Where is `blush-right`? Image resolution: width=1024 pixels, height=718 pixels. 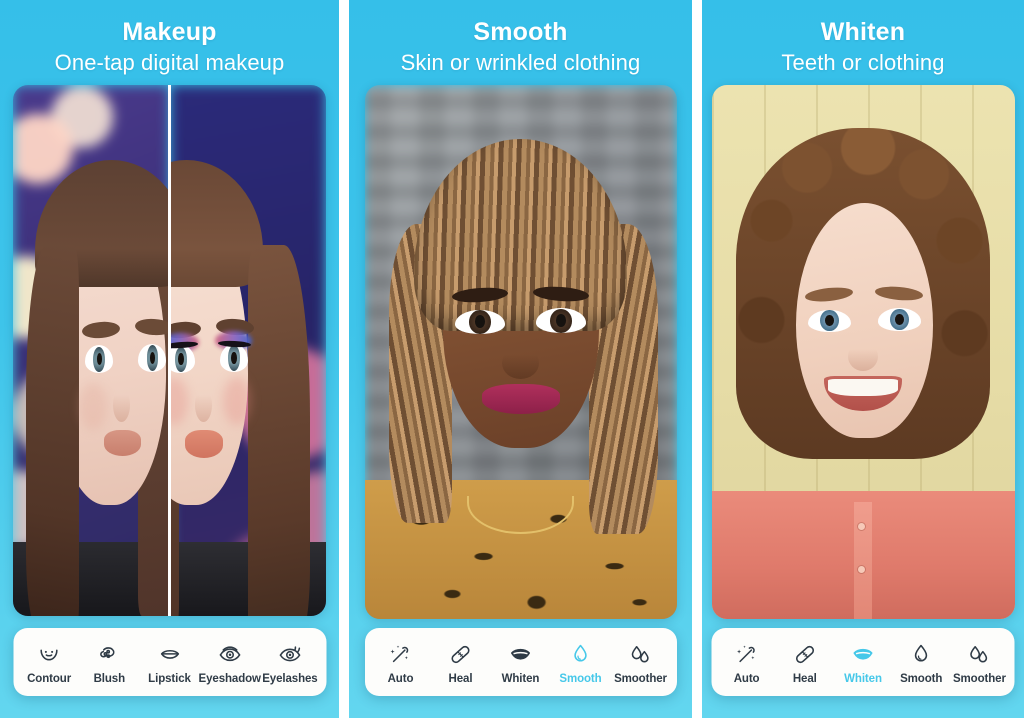
blush-right is located at coordinates (236, 401).